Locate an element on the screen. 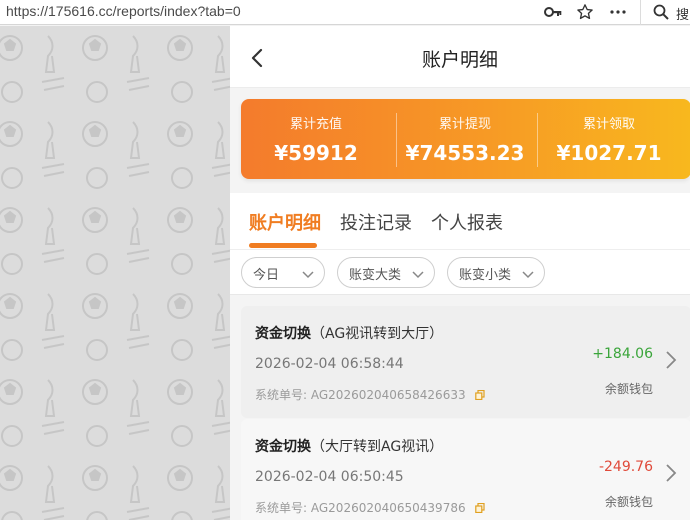  summary-card: 累计充值 ¥59912 累计提现 ¥74553.23 累计领取 ¥1027.71 is located at coordinates (465, 139).